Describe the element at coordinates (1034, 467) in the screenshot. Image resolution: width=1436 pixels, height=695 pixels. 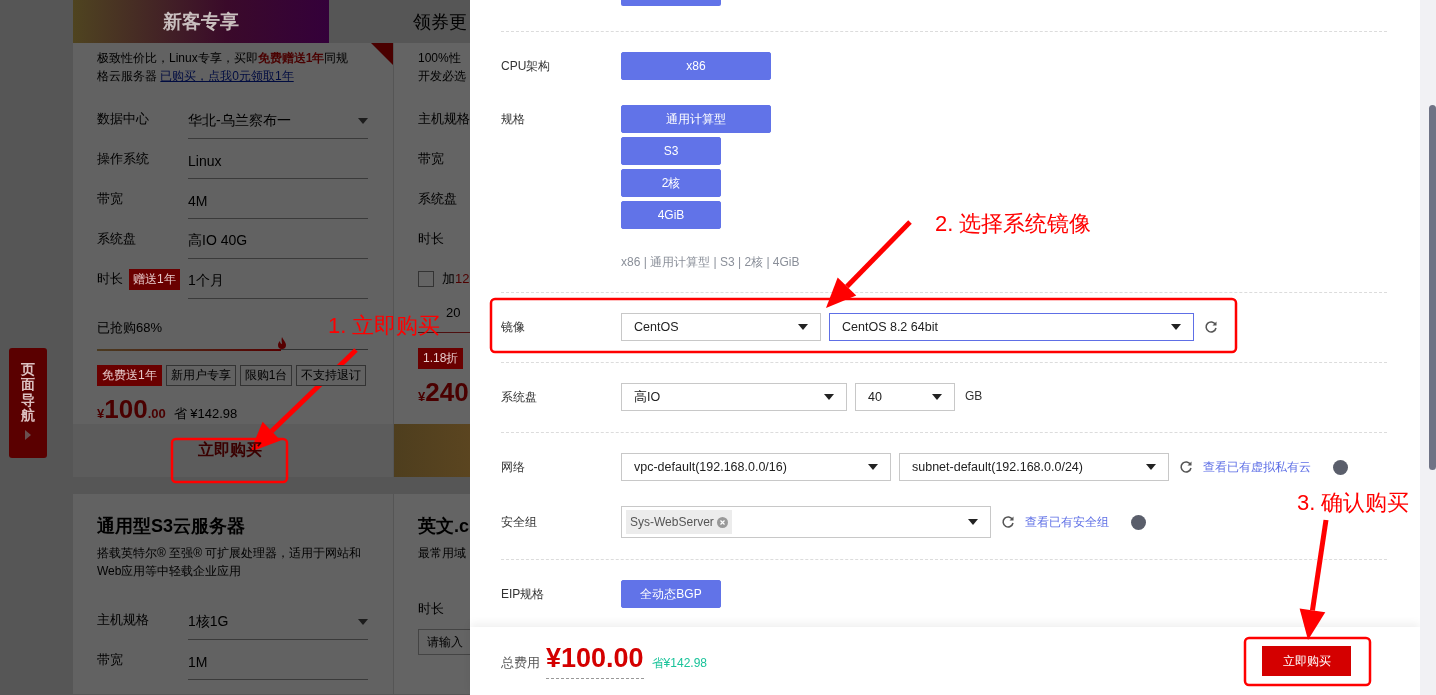
I see `dropdown: subnet-default(192.168.0.0/24)` at that location.